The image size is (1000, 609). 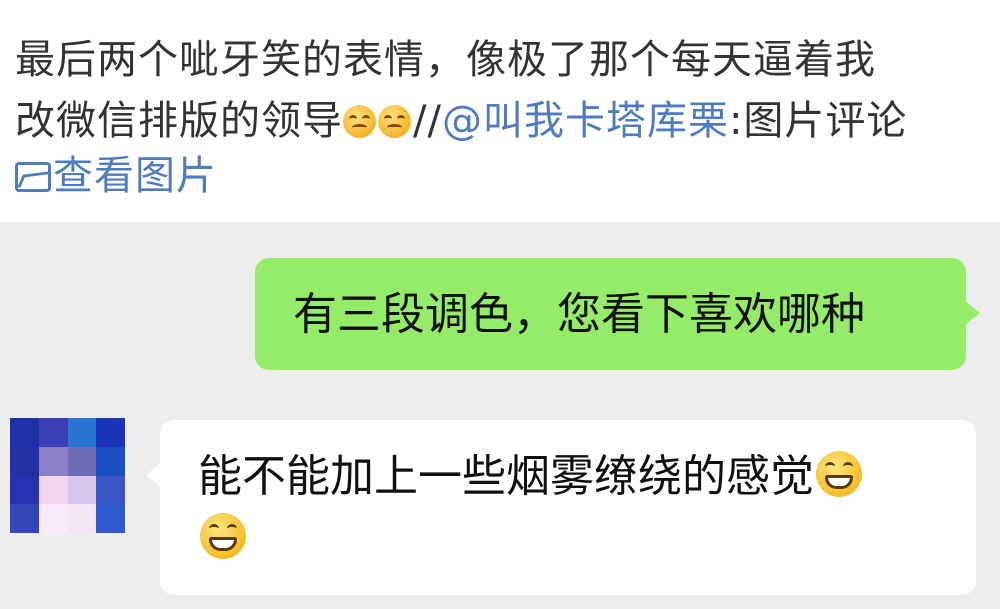 I want to click on post-text-line-2: 改微信排版的领导 //@叫我卡塔库栗:图片评论, so click(x=461, y=121).